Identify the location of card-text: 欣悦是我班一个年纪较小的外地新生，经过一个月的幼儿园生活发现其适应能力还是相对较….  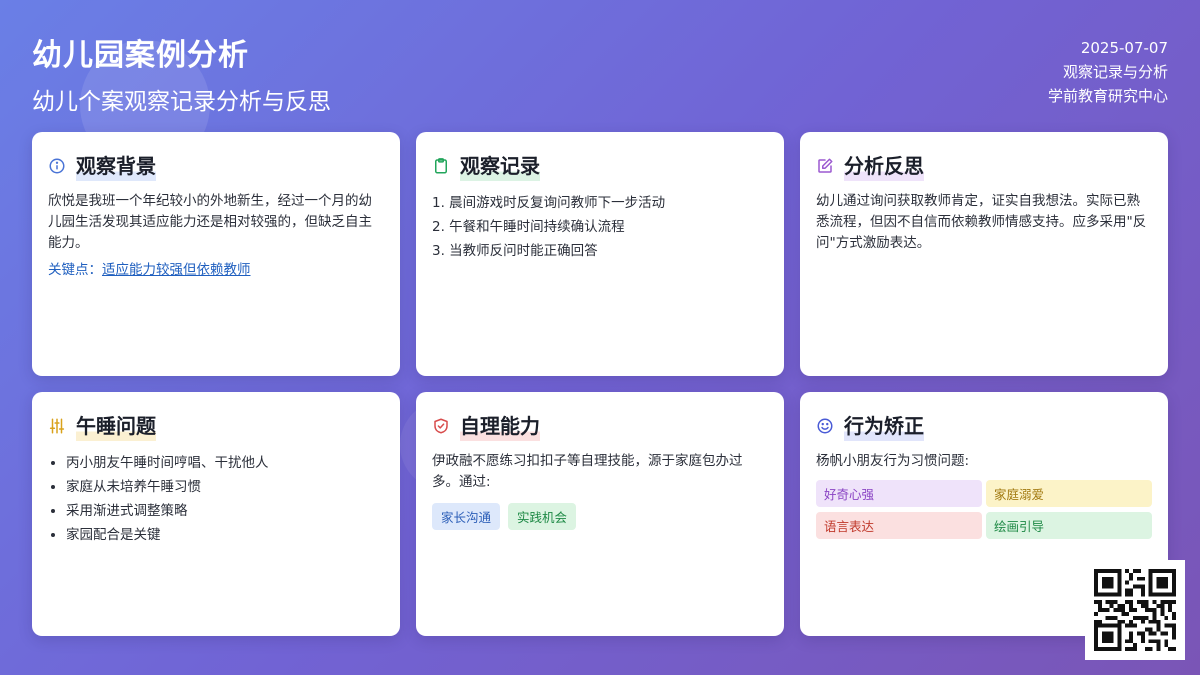
(210, 222).